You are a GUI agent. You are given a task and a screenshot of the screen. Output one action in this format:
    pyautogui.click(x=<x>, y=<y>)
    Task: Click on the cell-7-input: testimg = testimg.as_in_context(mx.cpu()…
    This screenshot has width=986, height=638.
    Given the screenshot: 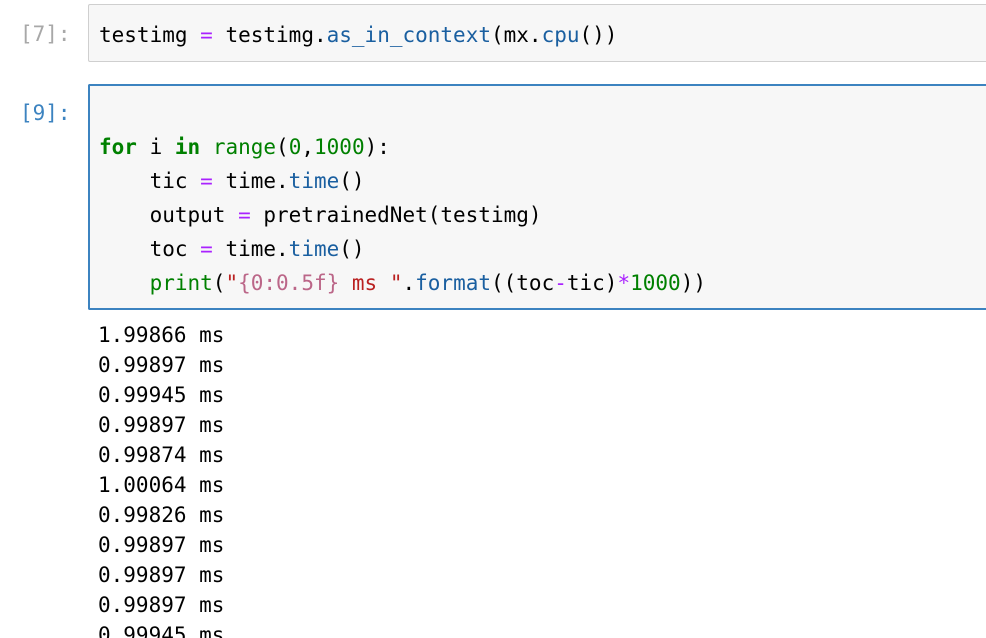 What is the action you would take?
    pyautogui.click(x=537, y=33)
    